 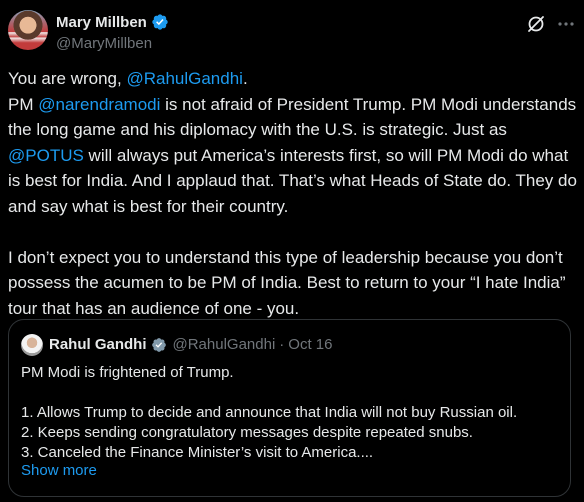 I want to click on author-name: Mary Millben, so click(x=112, y=22).